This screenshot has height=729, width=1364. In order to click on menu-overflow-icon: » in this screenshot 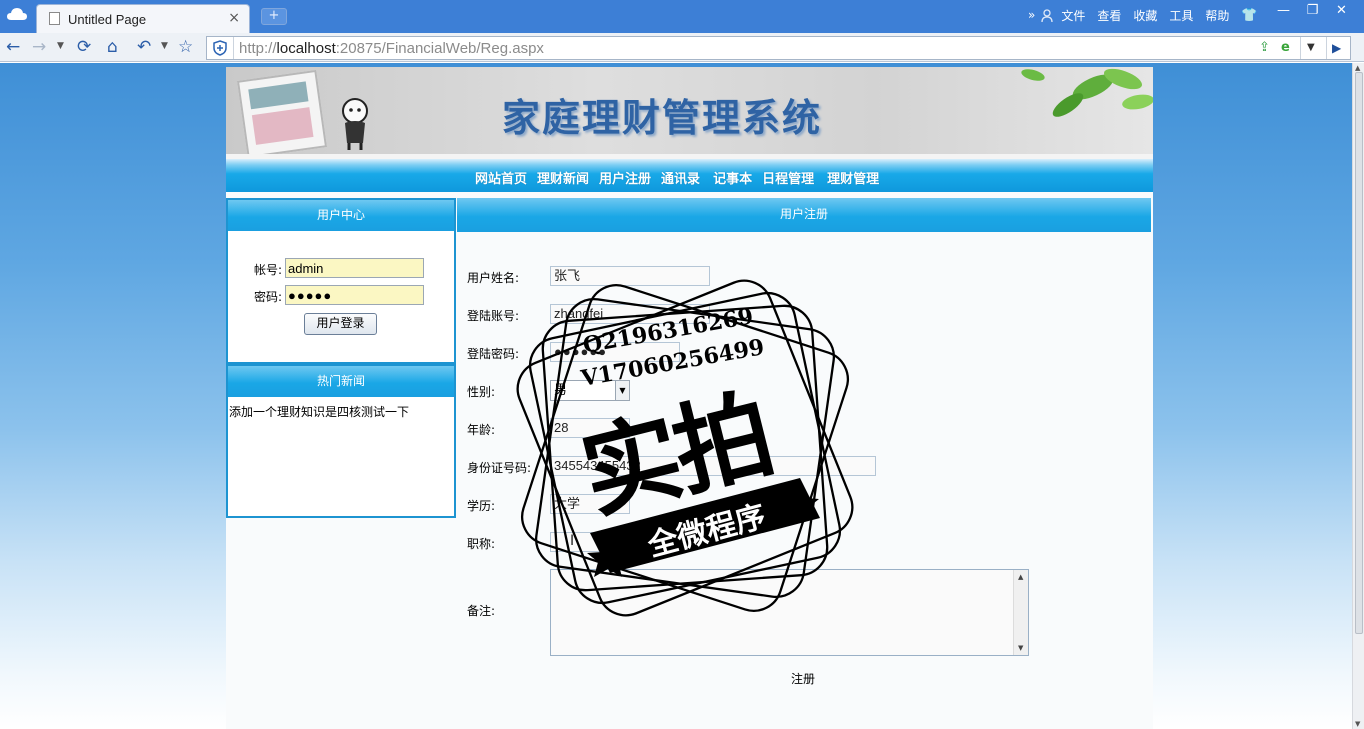, I will do `click(1031, 15)`.